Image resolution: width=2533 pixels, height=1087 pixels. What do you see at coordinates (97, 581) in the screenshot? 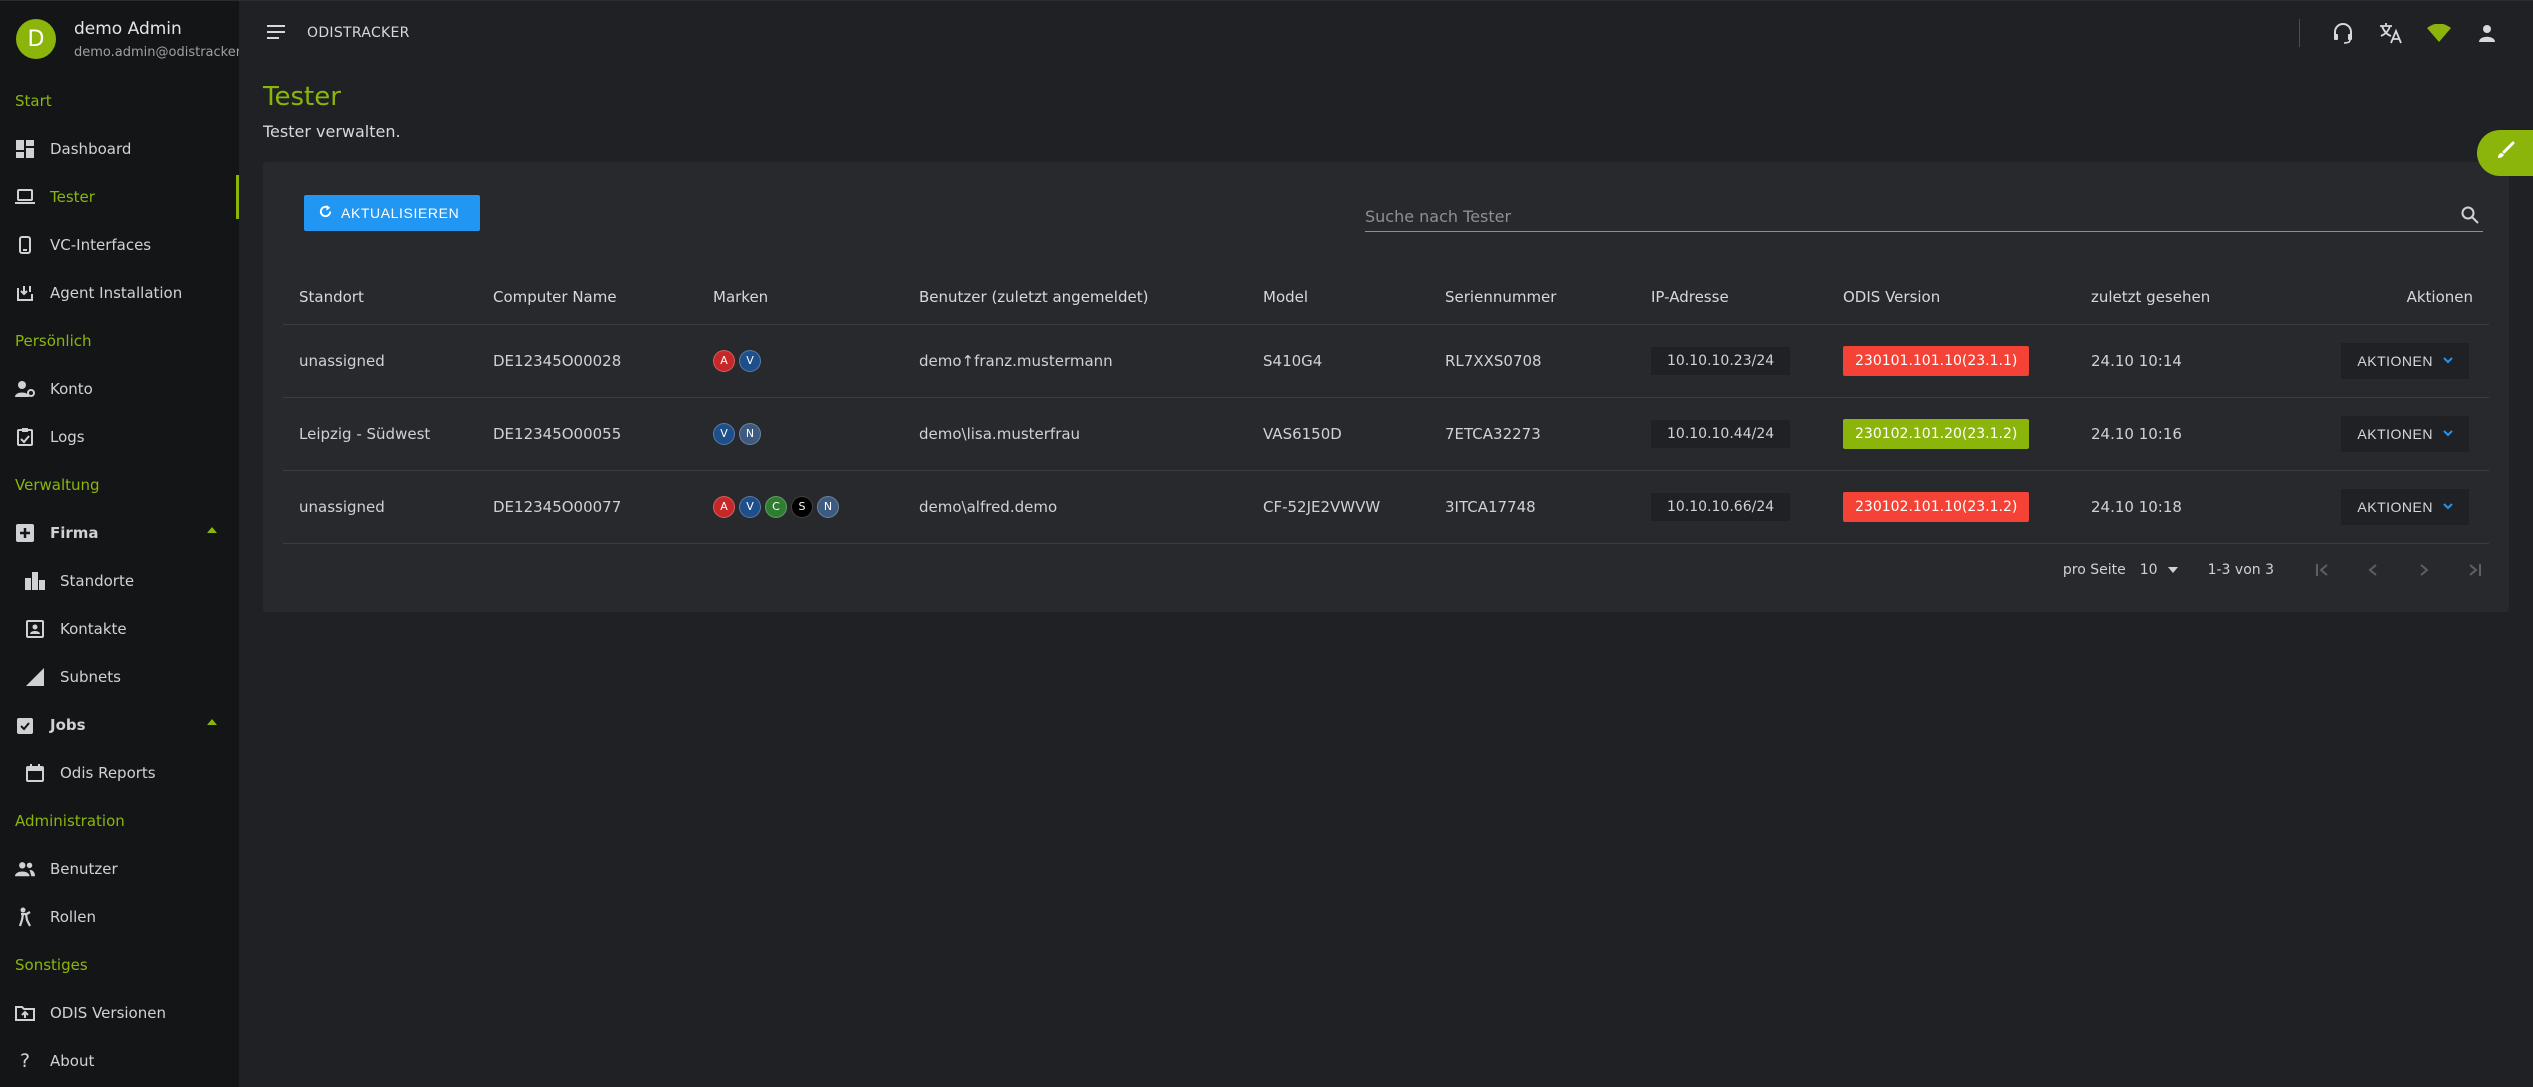
I see `sidebar-item-label: Standorte` at bounding box center [97, 581].